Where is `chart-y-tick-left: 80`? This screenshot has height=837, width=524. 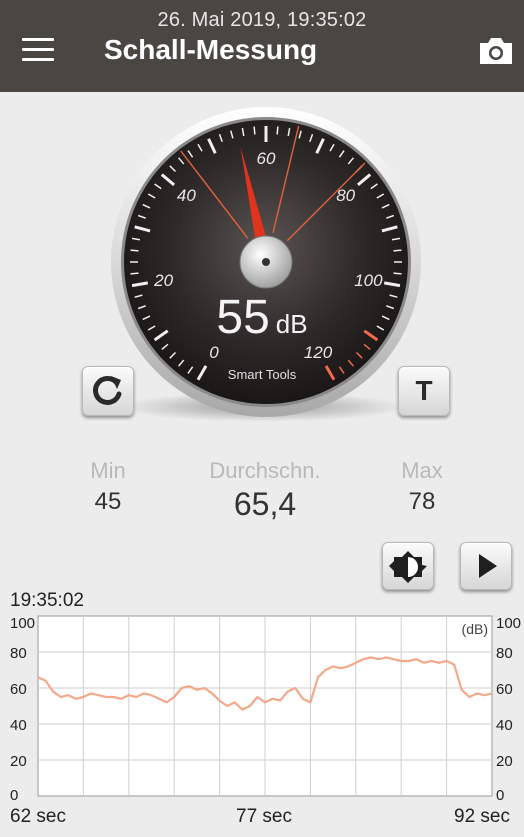 chart-y-tick-left: 80 is located at coordinates (18, 653).